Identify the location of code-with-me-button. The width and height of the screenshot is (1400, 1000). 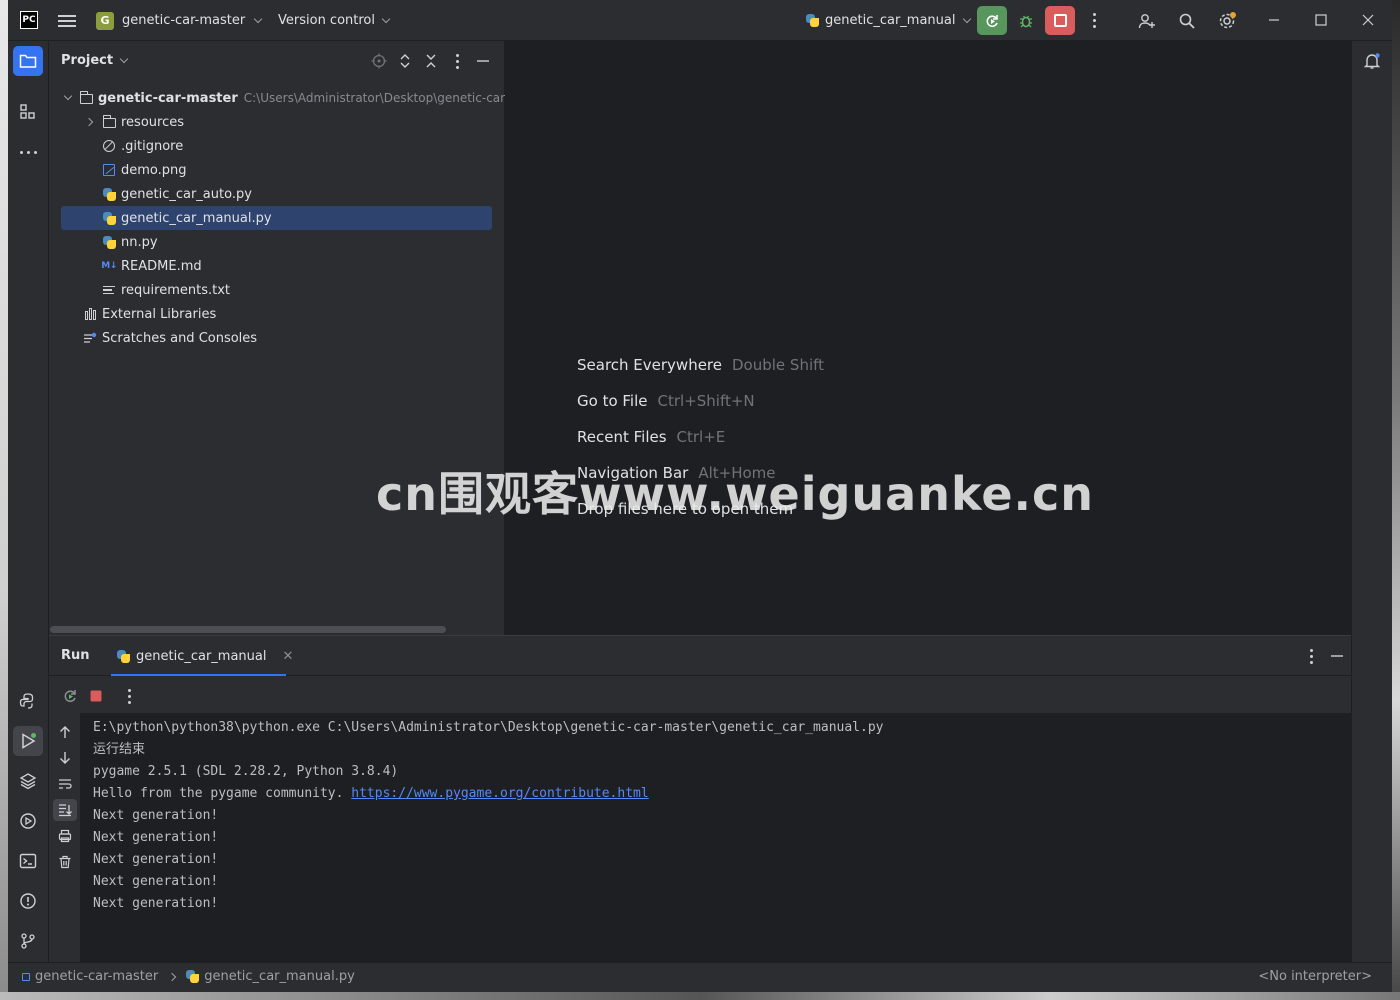
(1147, 20).